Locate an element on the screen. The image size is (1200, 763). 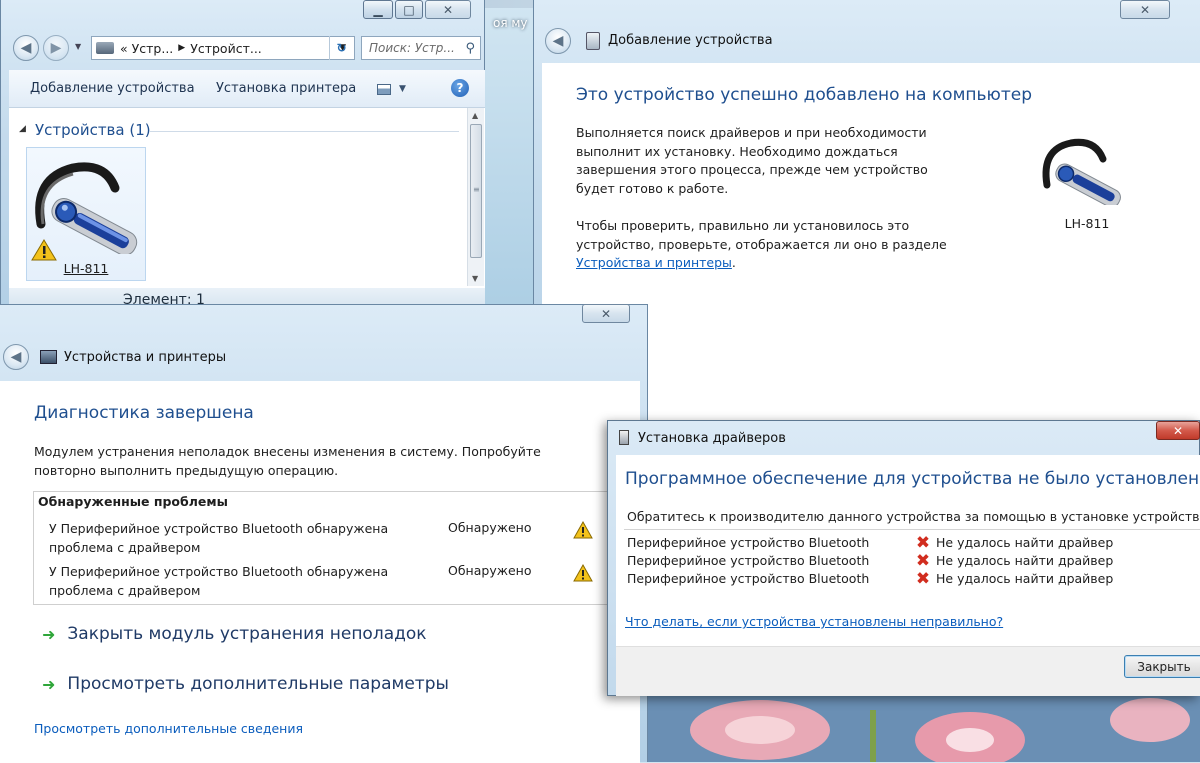
devices-printers-icon is located at coordinates (48, 357).